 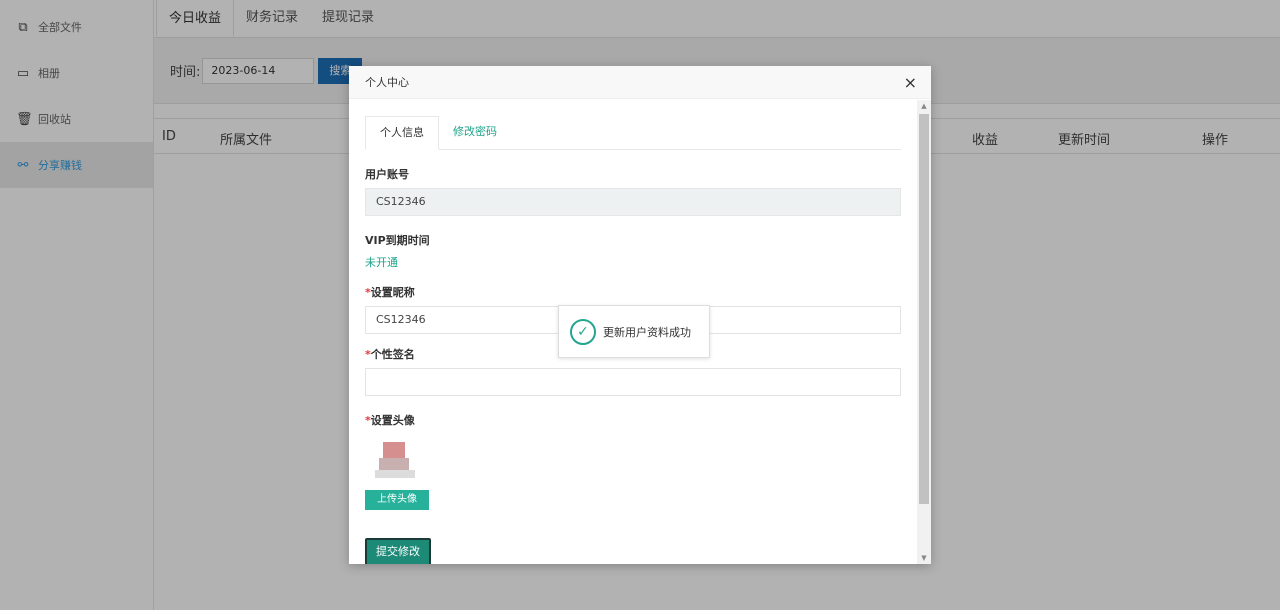 What do you see at coordinates (390, 420) in the screenshot?
I see `avatar-label: *设置头像` at bounding box center [390, 420].